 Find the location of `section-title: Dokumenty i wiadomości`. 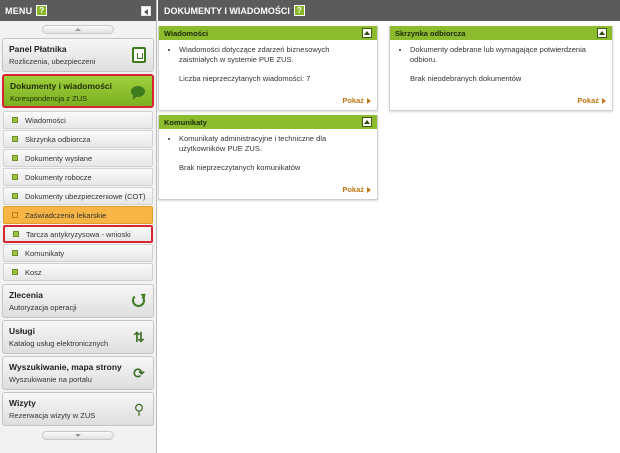

section-title: Dokumenty i wiadomości is located at coordinates (61, 86).